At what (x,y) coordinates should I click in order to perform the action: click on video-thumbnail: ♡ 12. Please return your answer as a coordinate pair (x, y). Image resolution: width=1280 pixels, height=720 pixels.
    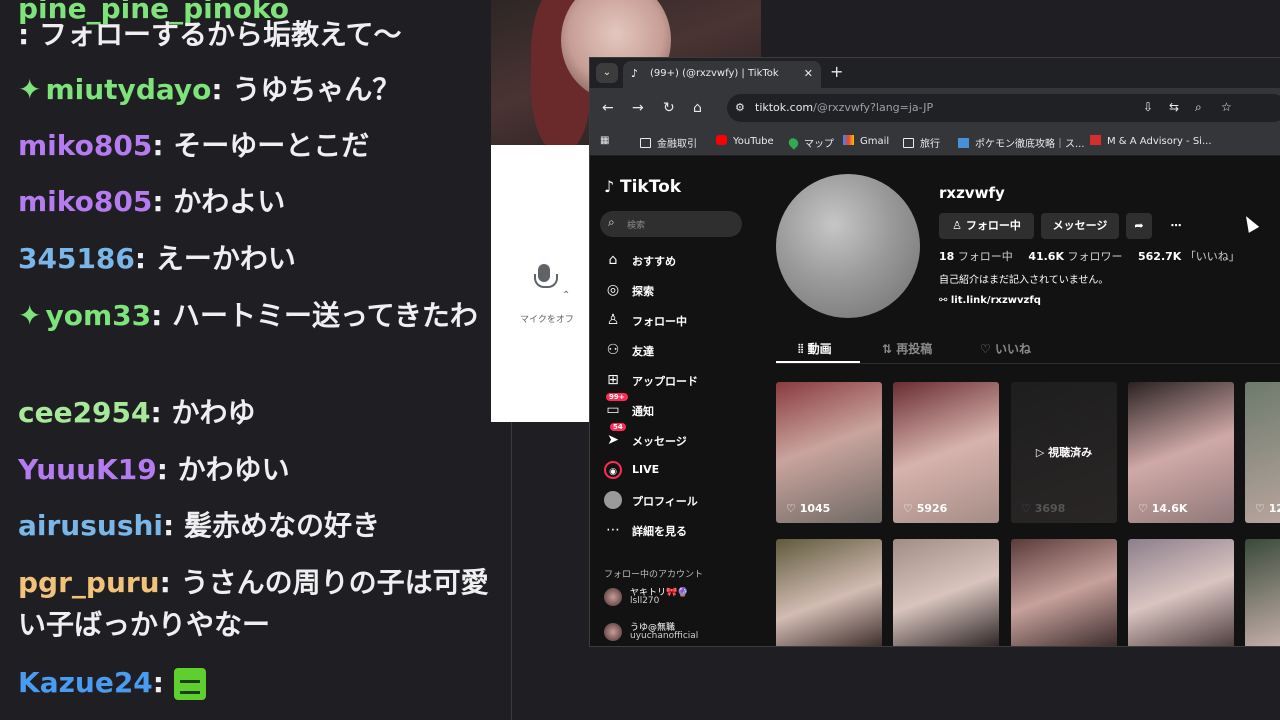
    Looking at the image, I should click on (1262, 452).